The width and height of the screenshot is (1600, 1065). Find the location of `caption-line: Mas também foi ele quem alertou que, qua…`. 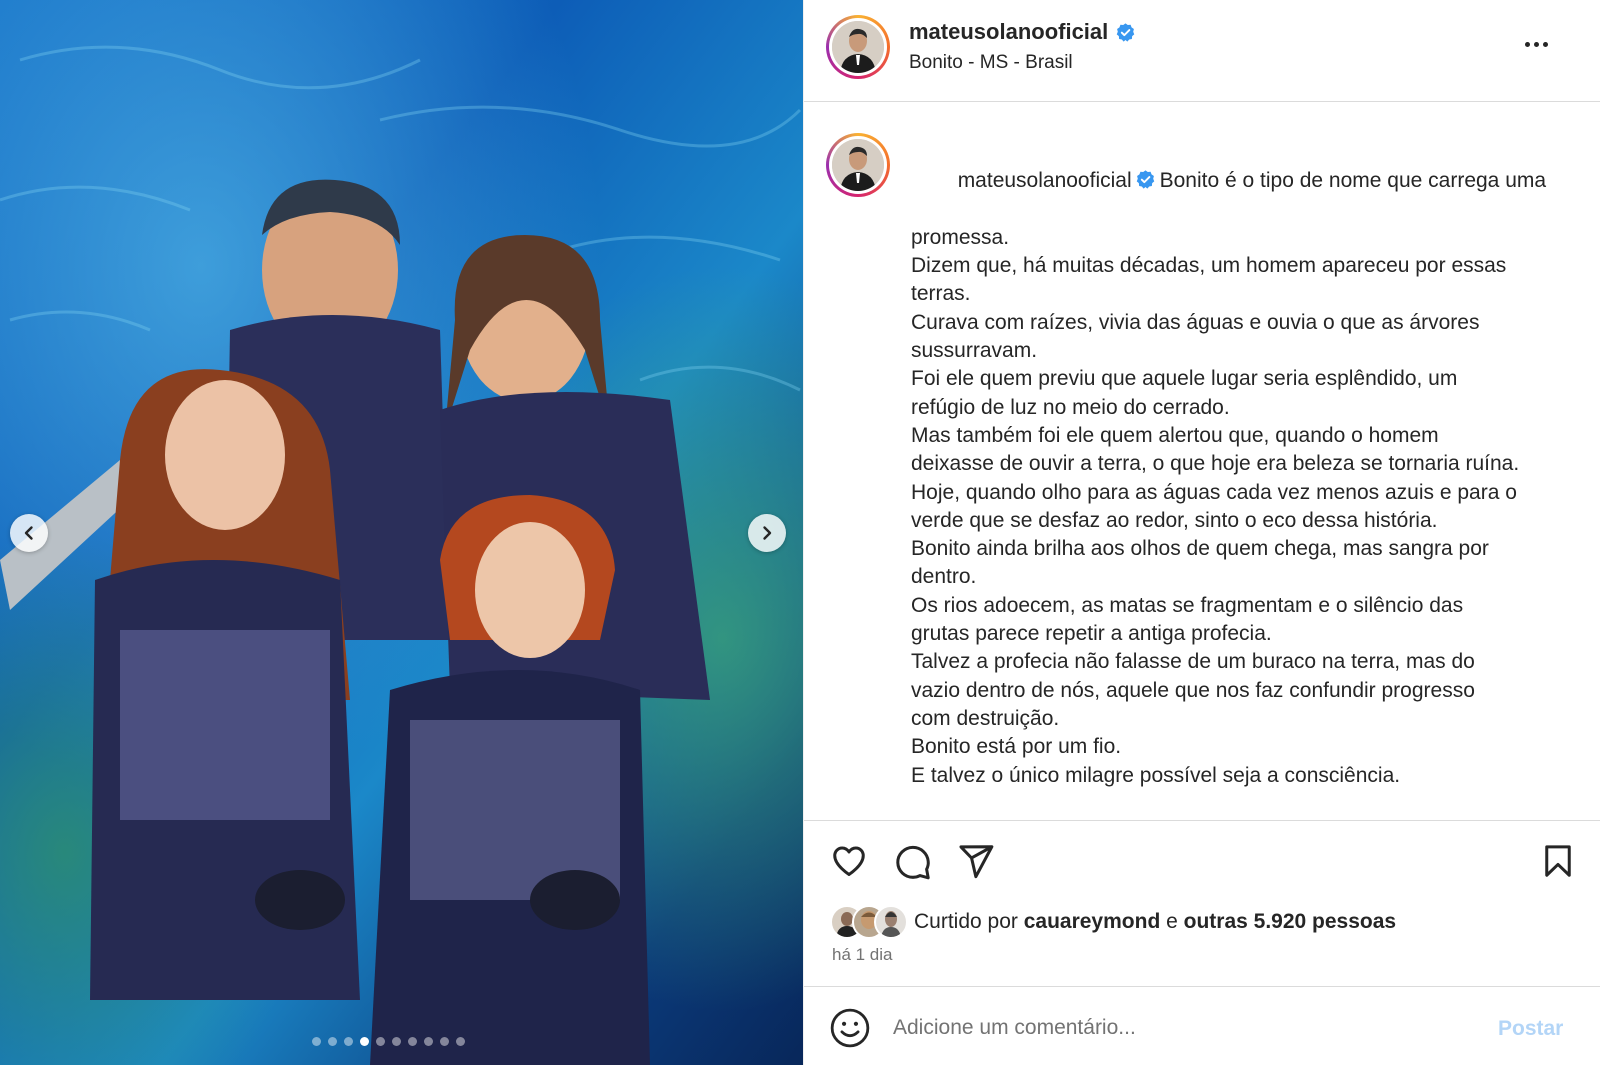

caption-line: Mas também foi ele quem alertou que, qua… is located at coordinates (1175, 435).